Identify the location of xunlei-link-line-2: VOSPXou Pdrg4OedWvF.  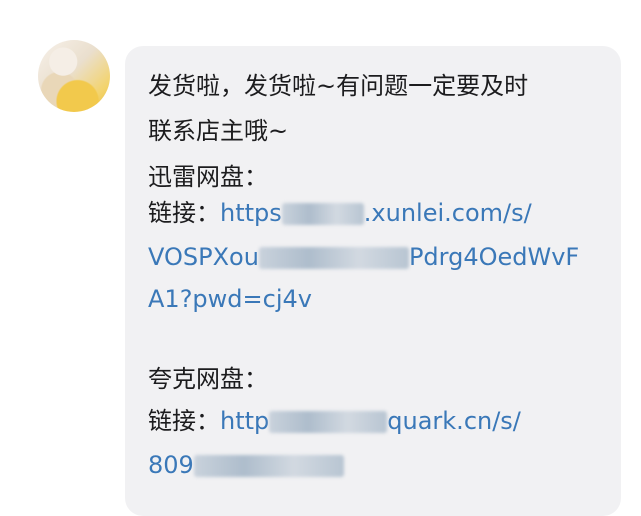
(363, 257).